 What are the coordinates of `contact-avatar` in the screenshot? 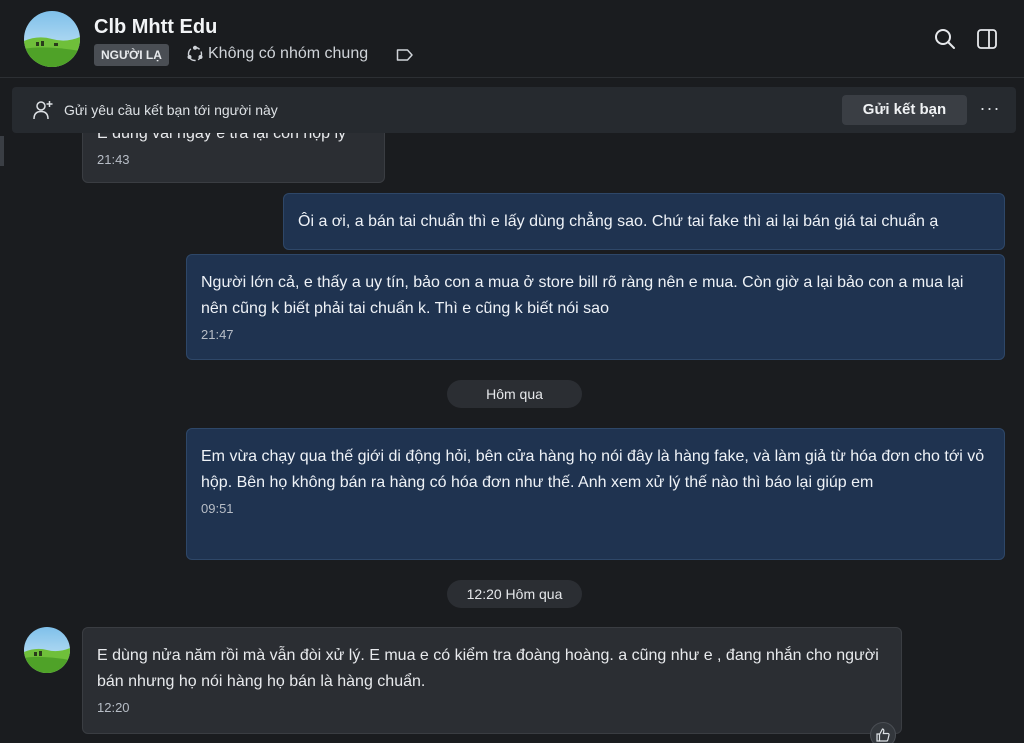 It's located at (52, 39).